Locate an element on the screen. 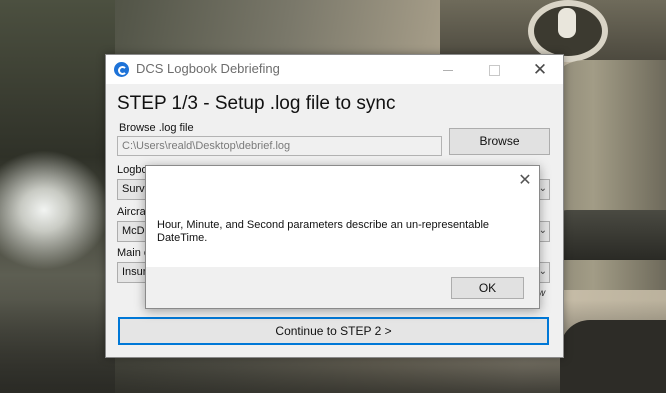 The image size is (666, 393). continue-step2-button: Continue to STEP 2 > is located at coordinates (333, 331).